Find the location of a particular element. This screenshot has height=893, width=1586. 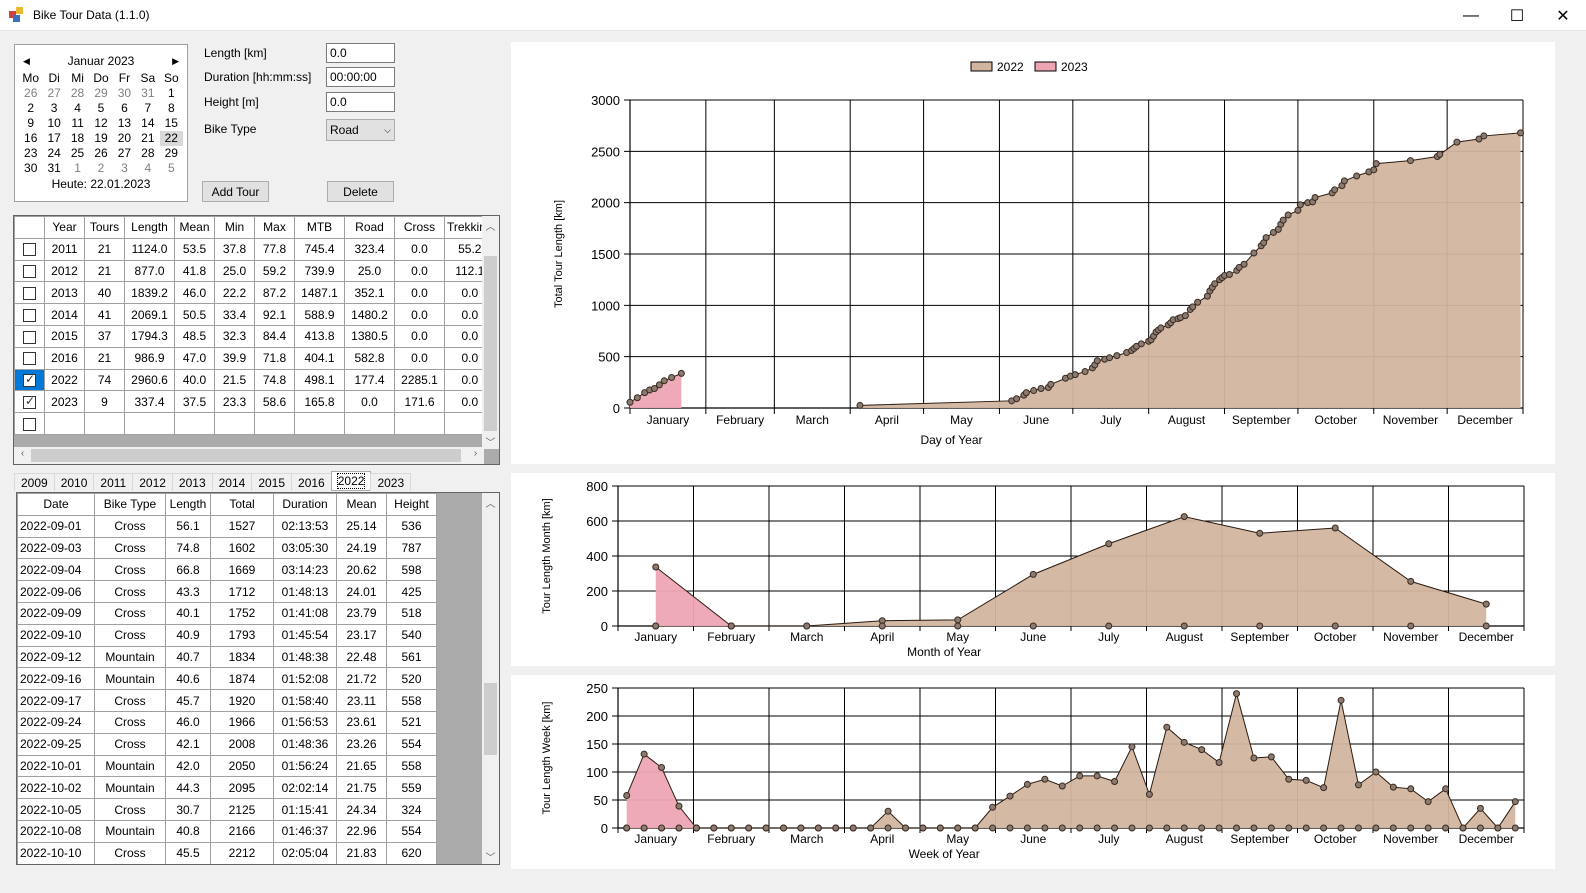

calendar-day: 6 is located at coordinates (124, 108).